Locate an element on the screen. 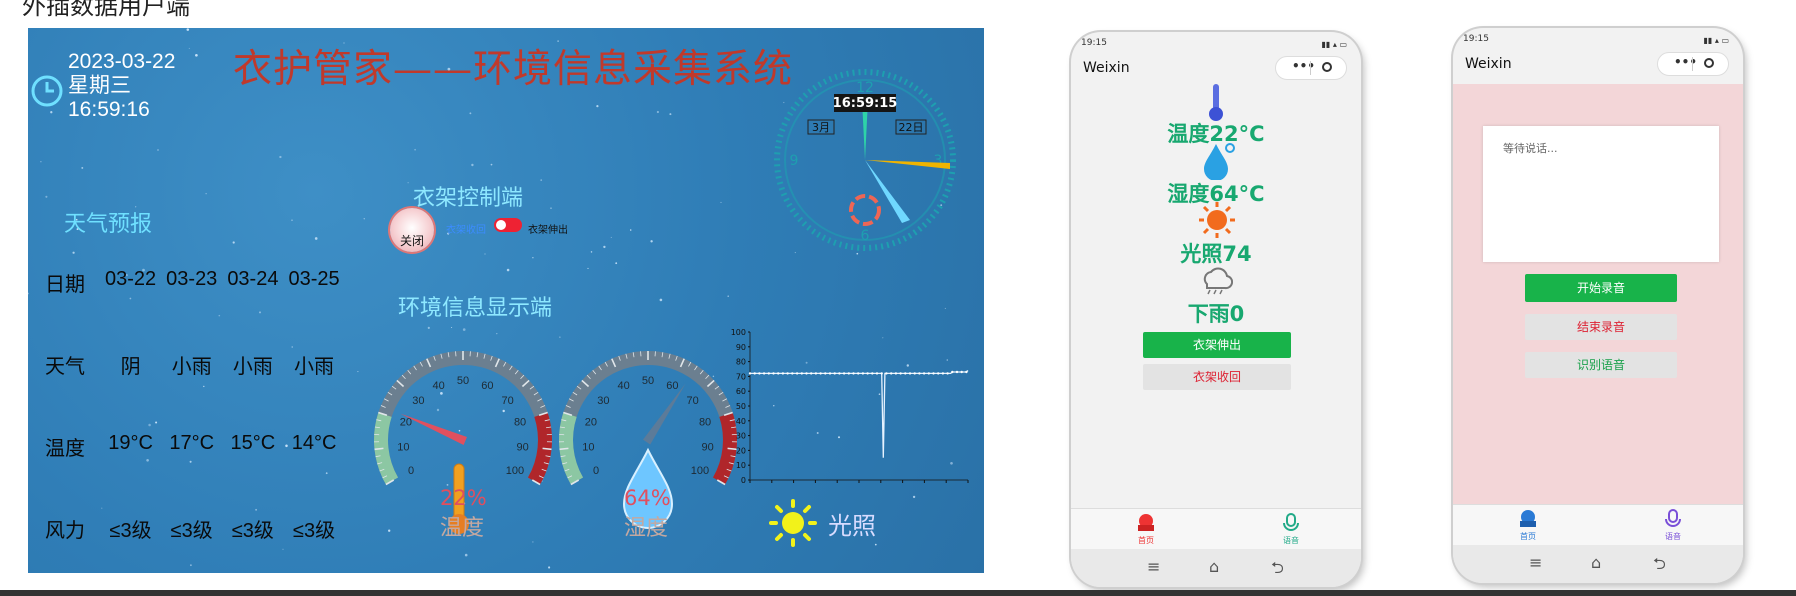  temperature-gauge-tick-label: 70 is located at coordinates (507, 401).